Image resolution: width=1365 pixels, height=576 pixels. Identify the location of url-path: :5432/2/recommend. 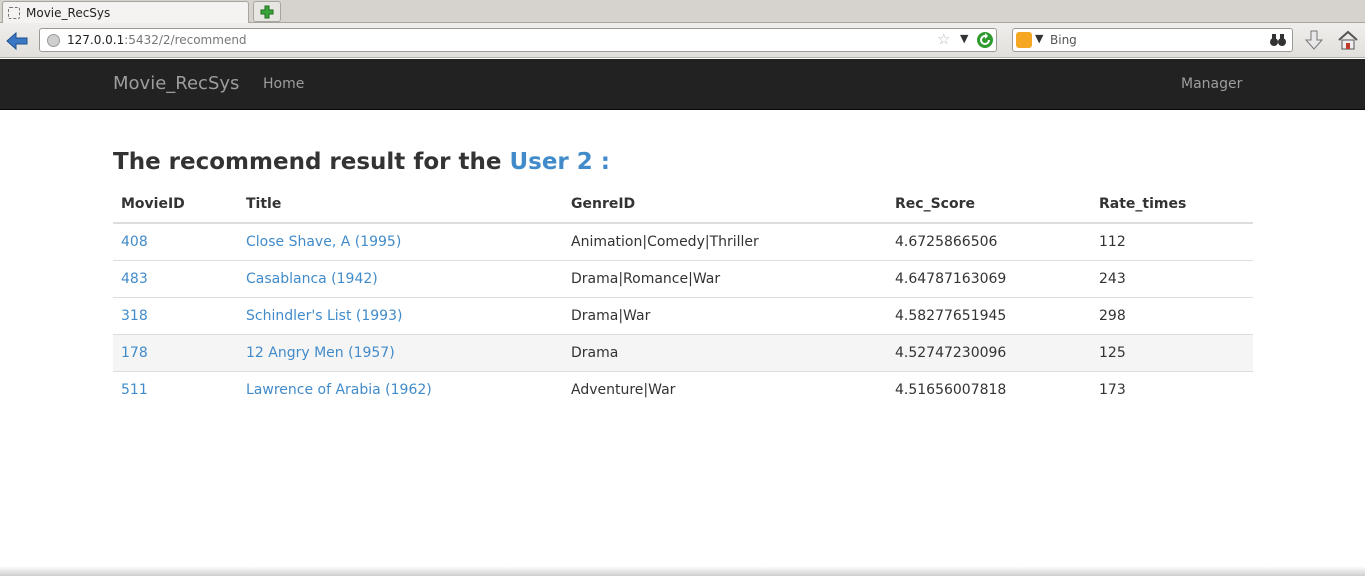
(185, 40).